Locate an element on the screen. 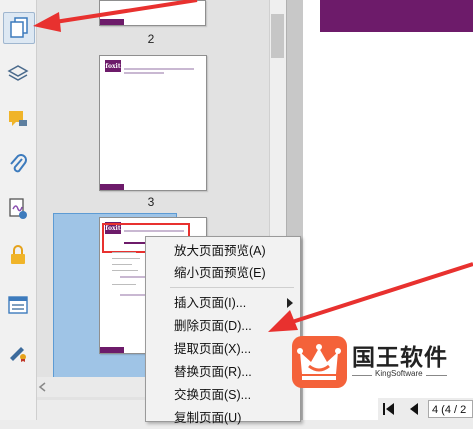  comments-icon is located at coordinates (18, 119).